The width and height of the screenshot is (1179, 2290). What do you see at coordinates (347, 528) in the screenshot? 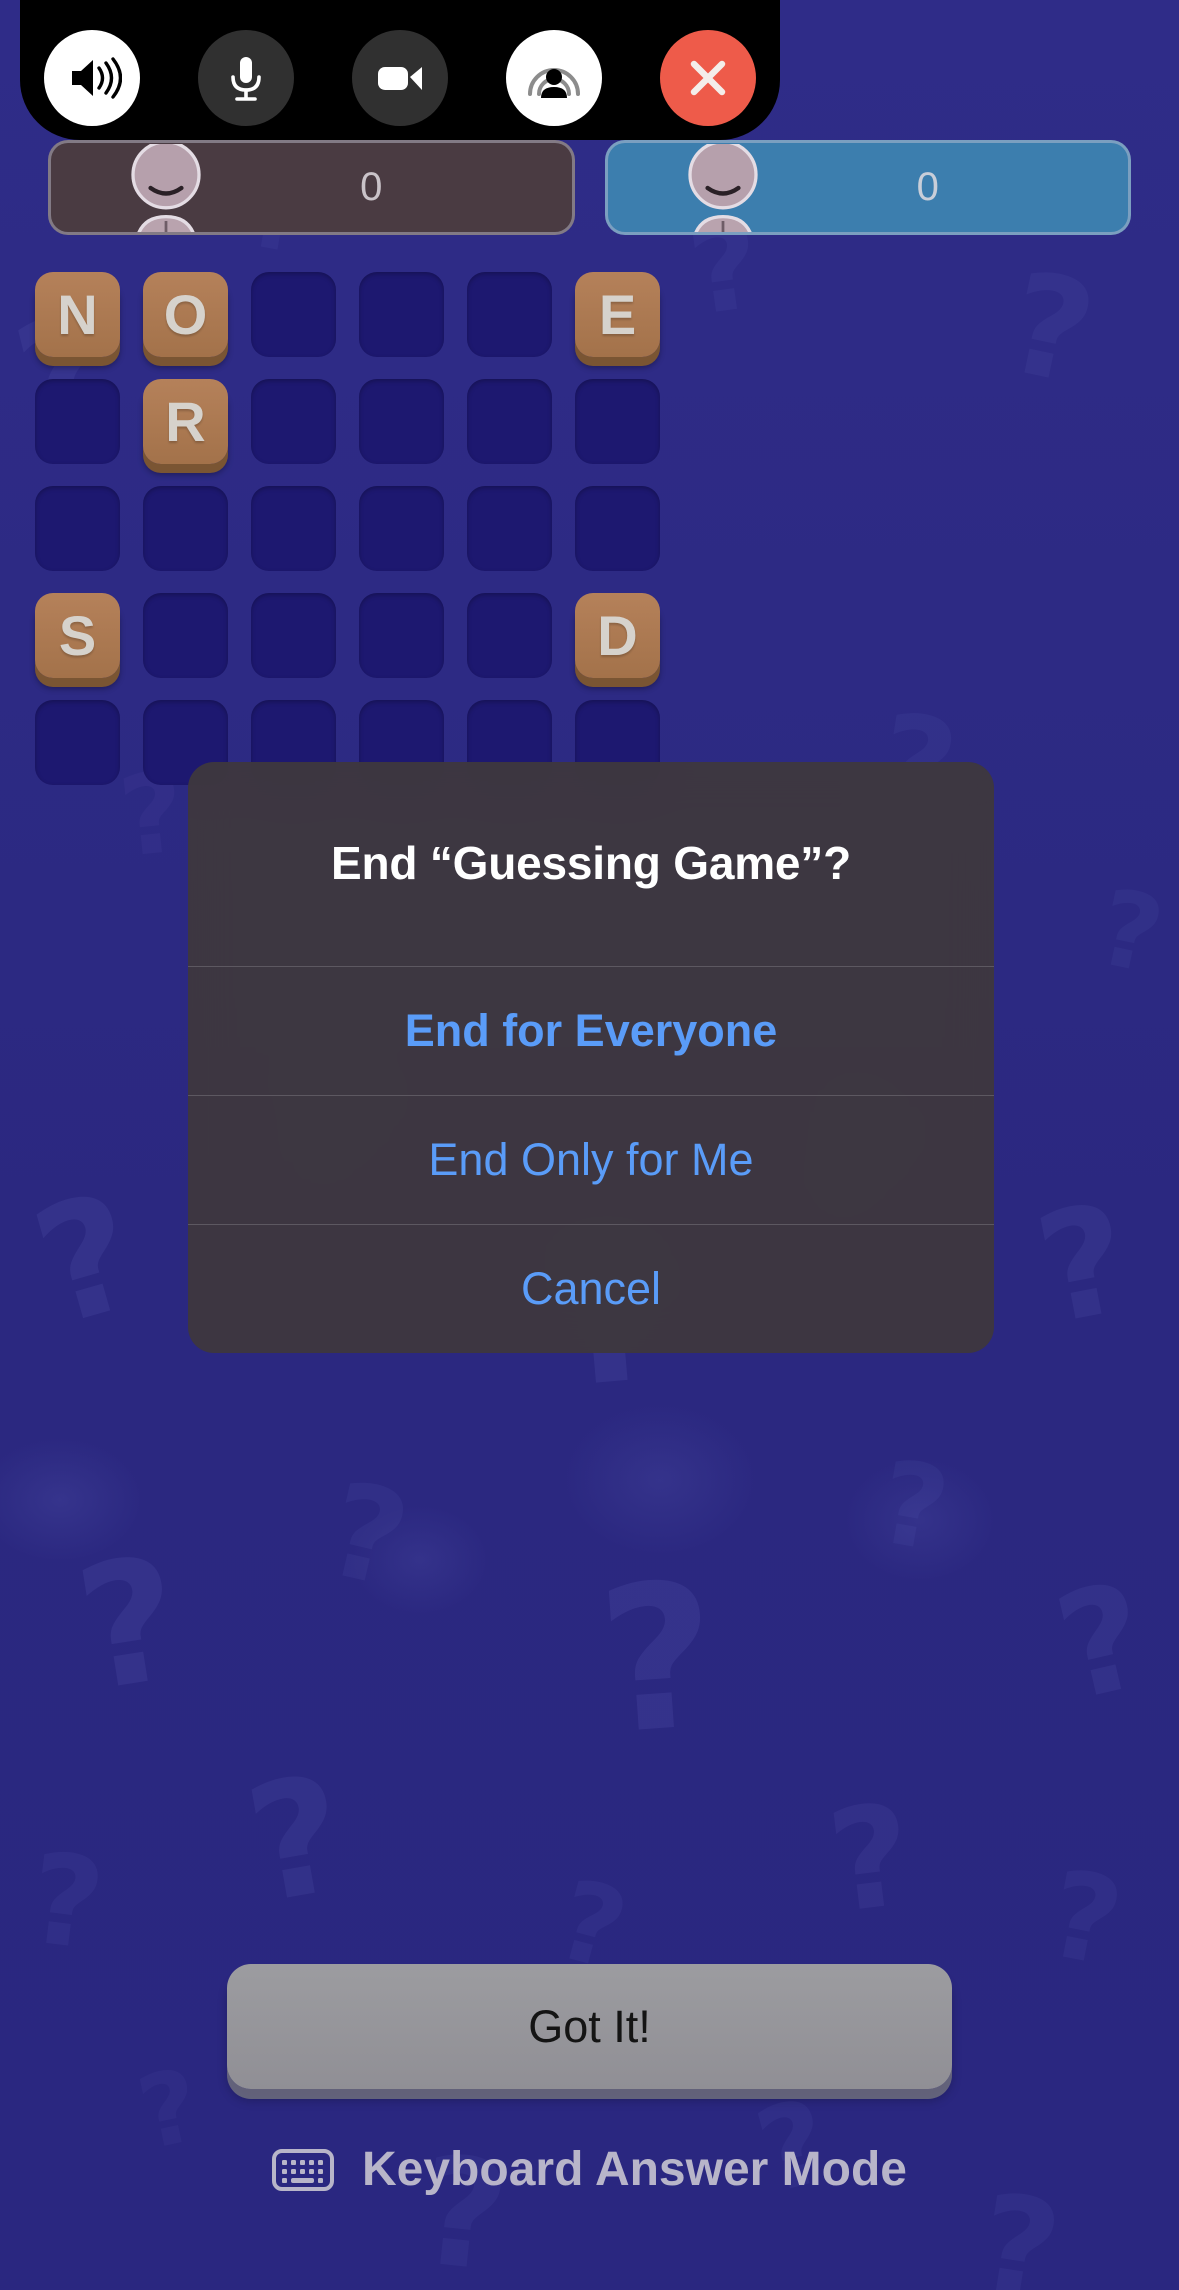
I see `letter-row` at bounding box center [347, 528].